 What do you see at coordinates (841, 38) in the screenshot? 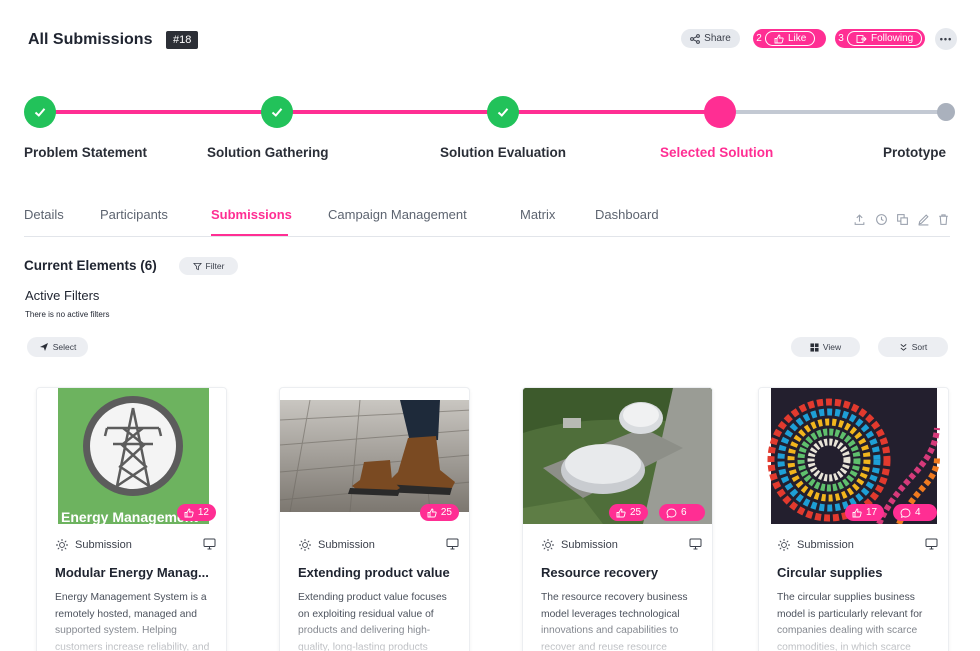
I see `following-count: 3` at bounding box center [841, 38].